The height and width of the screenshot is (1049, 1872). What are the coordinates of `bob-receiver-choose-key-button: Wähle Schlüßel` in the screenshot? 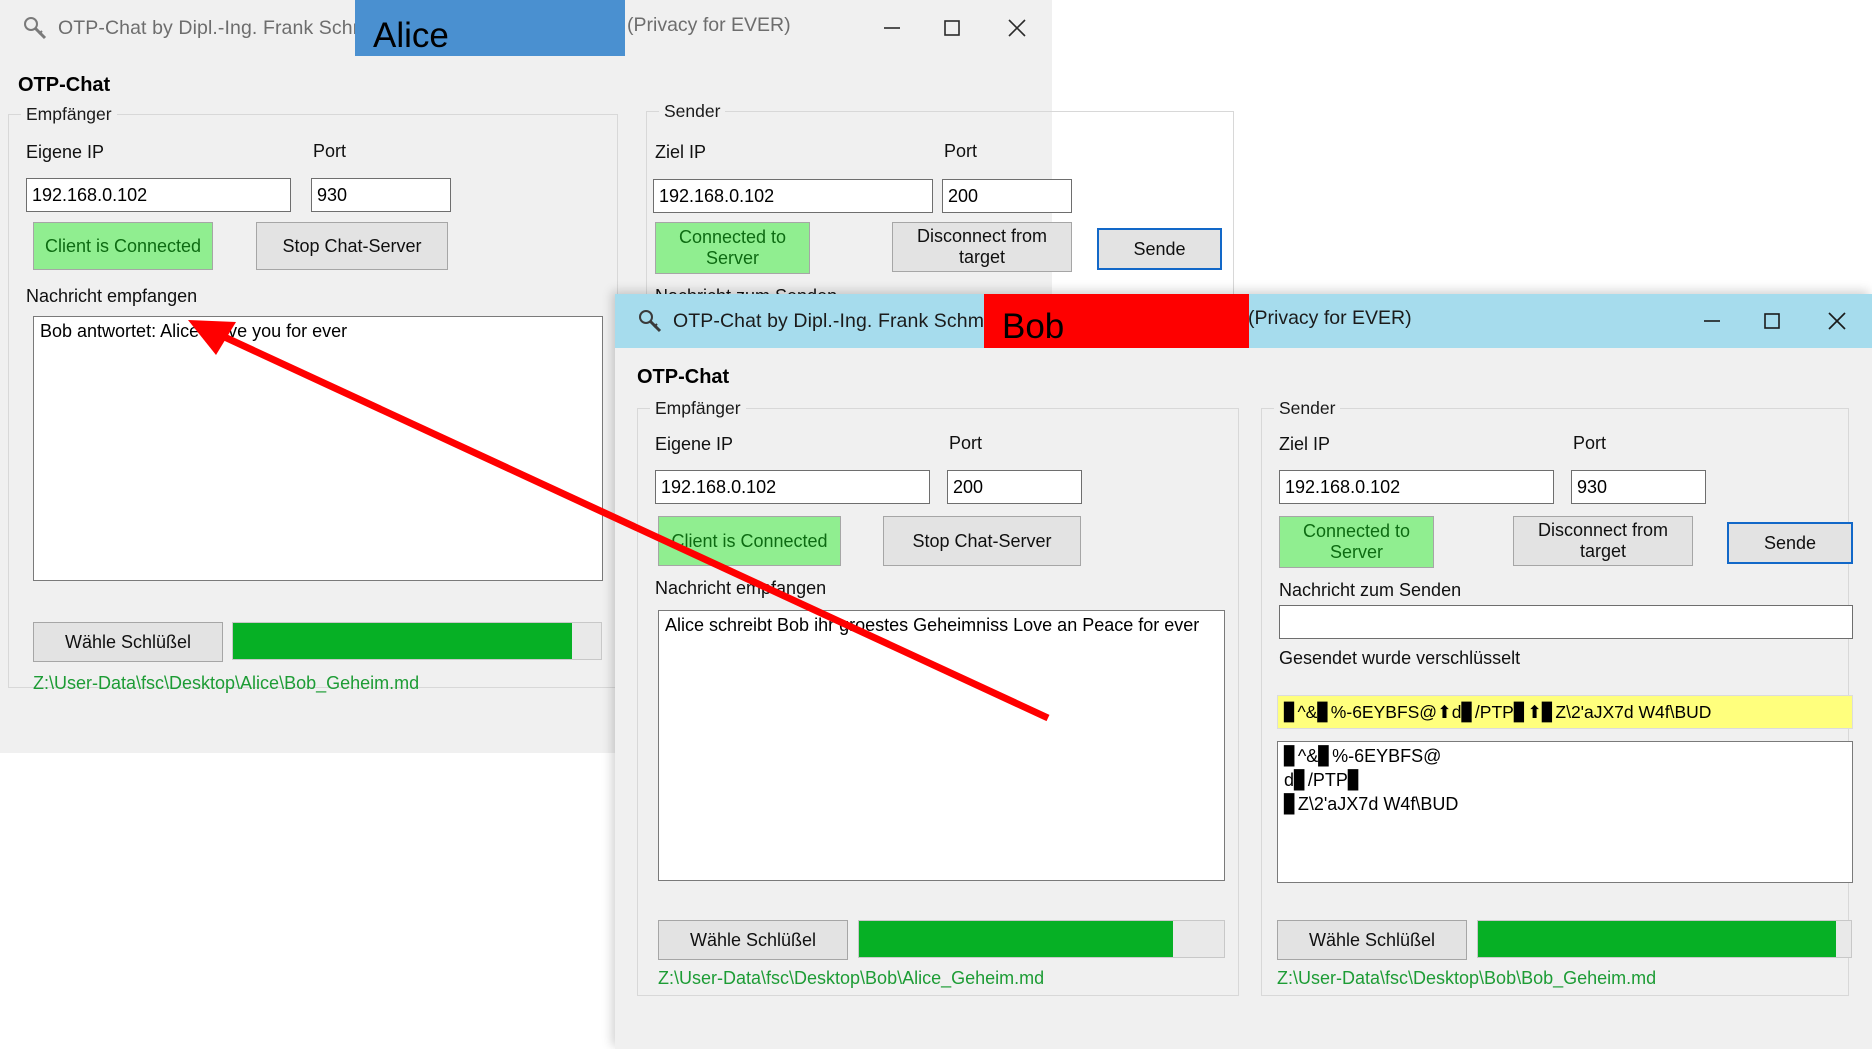 It's located at (753, 940).